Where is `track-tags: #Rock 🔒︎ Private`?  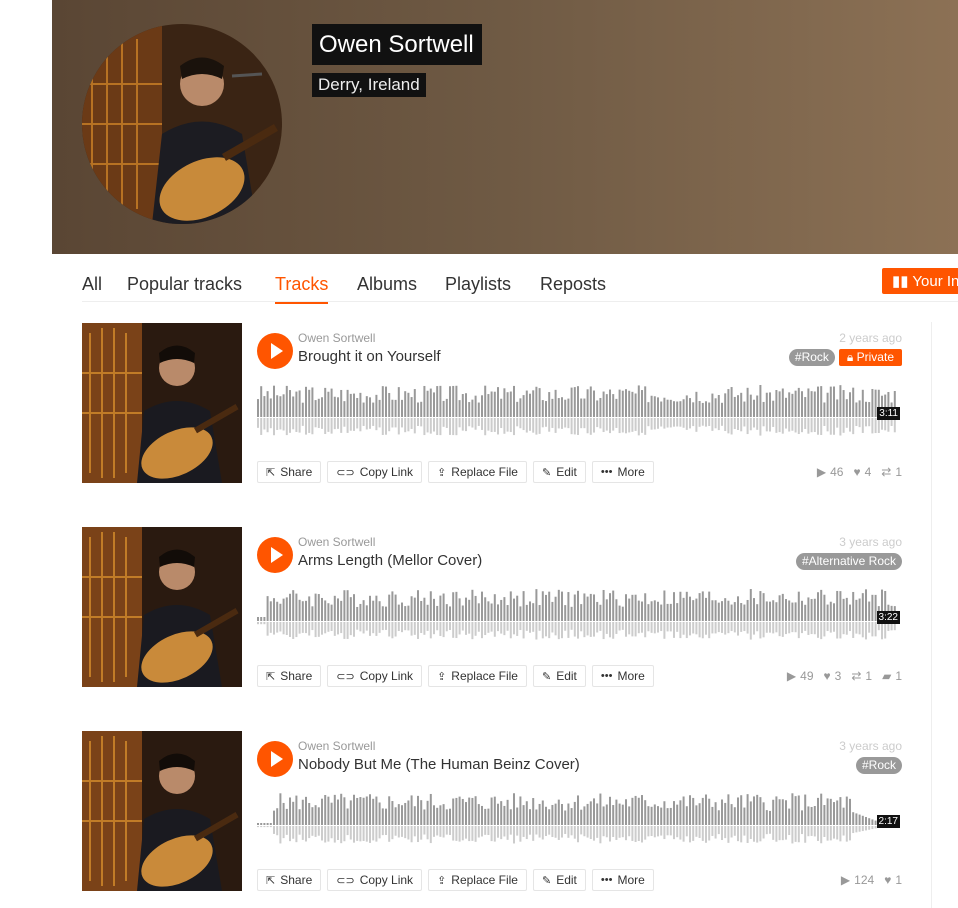 track-tags: #Rock 🔒︎ Private is located at coordinates (845, 357).